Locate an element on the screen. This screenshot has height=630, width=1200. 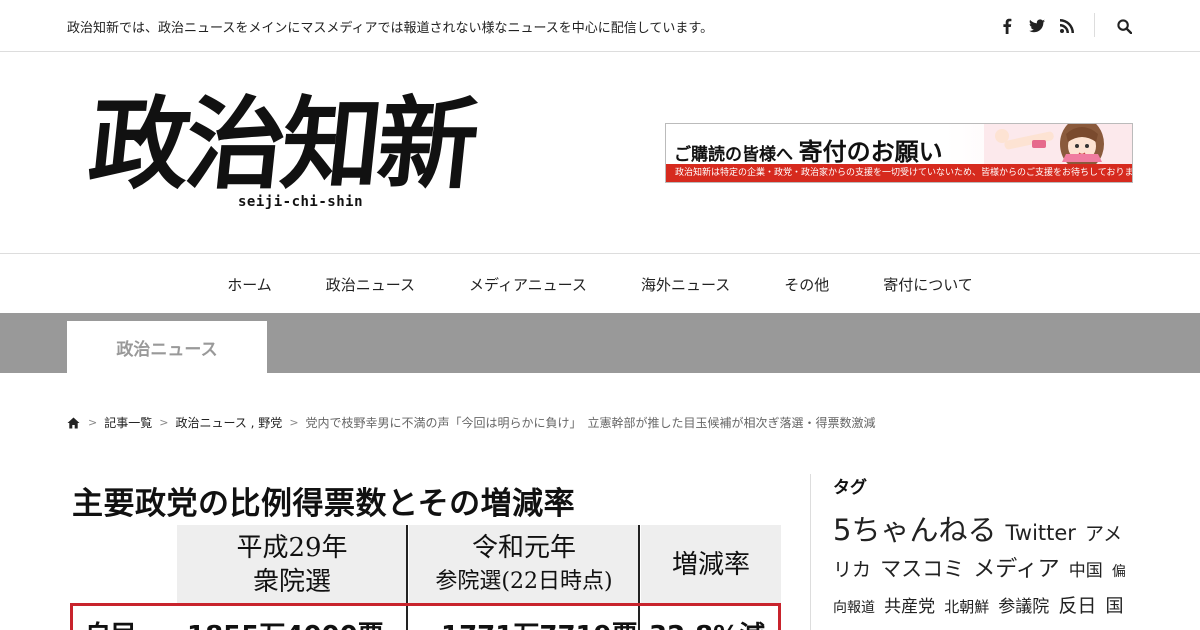
site-logo: 政治知新 seiji-chi-shin is located at coordinates (297, 151).